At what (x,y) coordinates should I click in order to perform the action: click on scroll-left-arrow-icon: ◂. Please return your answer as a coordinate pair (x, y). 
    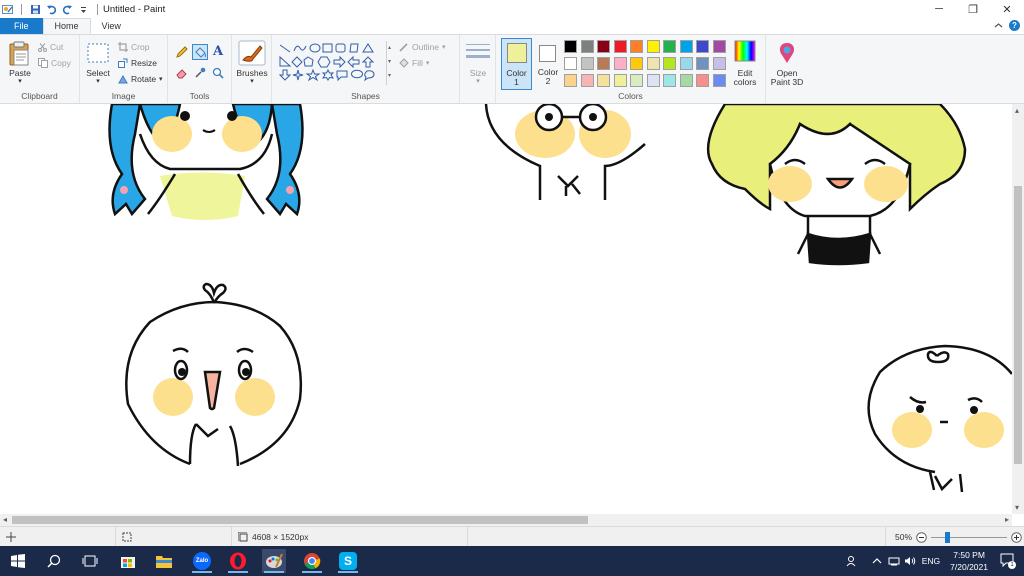
    Looking at the image, I should click on (5, 519).